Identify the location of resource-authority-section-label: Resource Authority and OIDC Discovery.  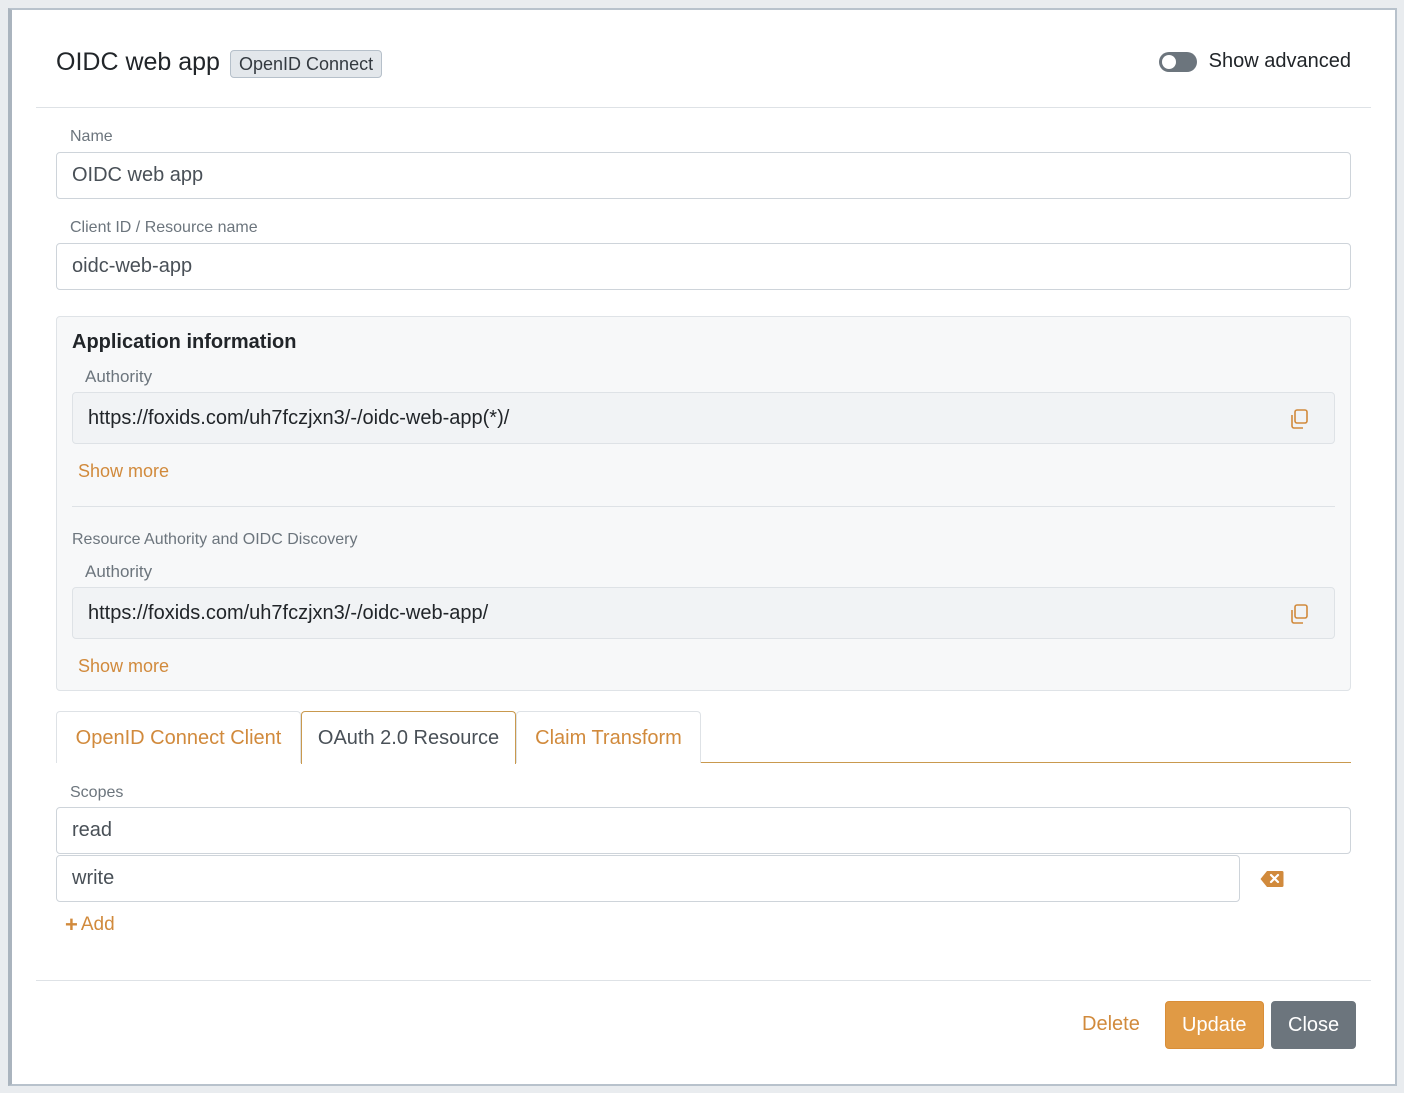
(215, 539).